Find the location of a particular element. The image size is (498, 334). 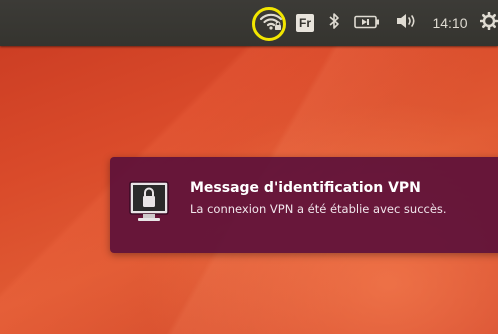

bluetooth-icon is located at coordinates (334, 23).